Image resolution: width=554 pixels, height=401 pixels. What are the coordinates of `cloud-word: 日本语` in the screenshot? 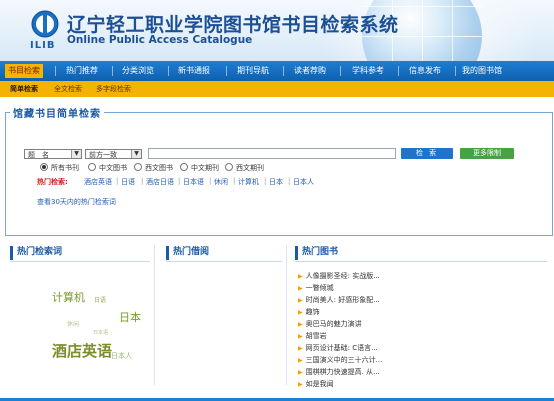 It's located at (100, 332).